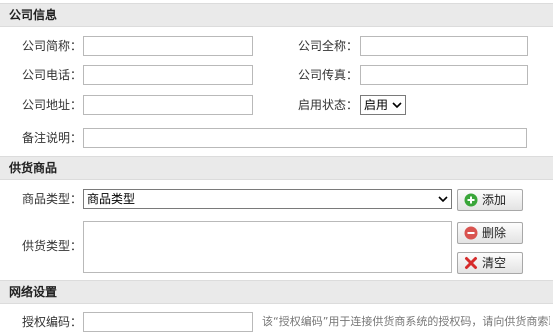 The image size is (553, 336). Describe the element at coordinates (444, 75) in the screenshot. I see `fax-input` at that location.